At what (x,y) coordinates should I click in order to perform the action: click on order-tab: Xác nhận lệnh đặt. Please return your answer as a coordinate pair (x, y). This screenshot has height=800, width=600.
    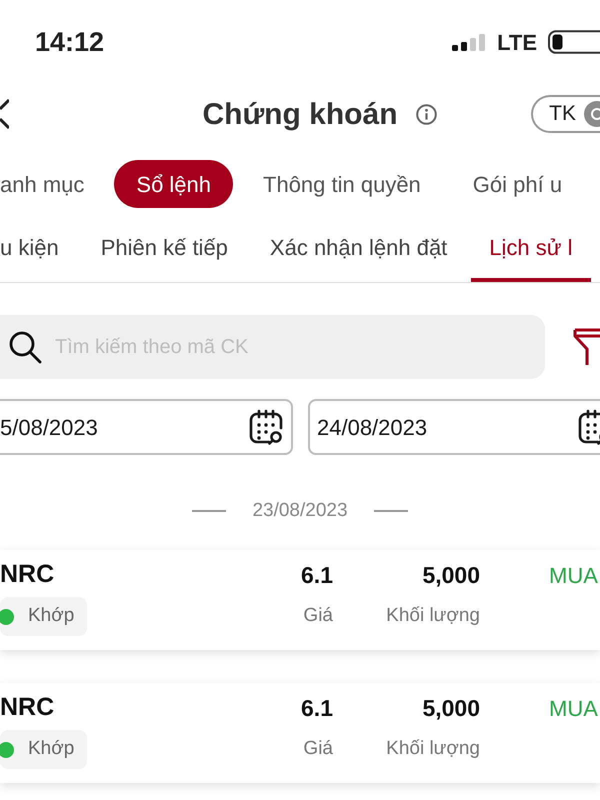
    Looking at the image, I should click on (359, 255).